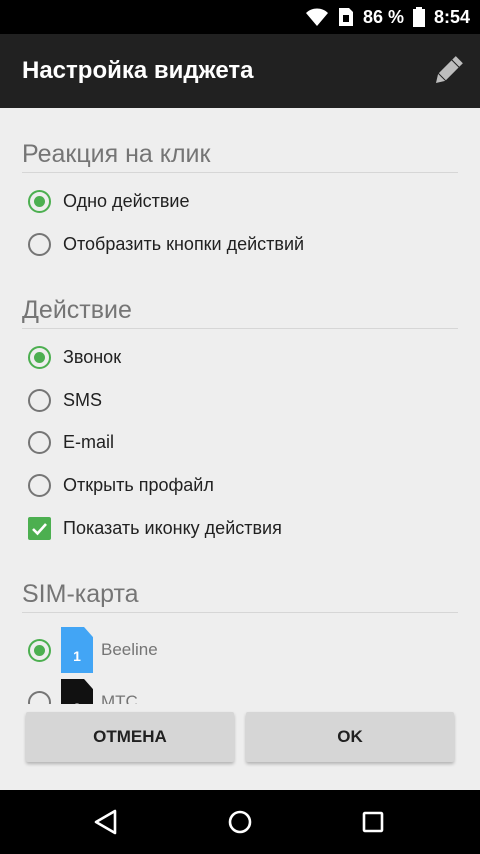 Image resolution: width=480 pixels, height=854 pixels. I want to click on battery-icon, so click(418, 17).